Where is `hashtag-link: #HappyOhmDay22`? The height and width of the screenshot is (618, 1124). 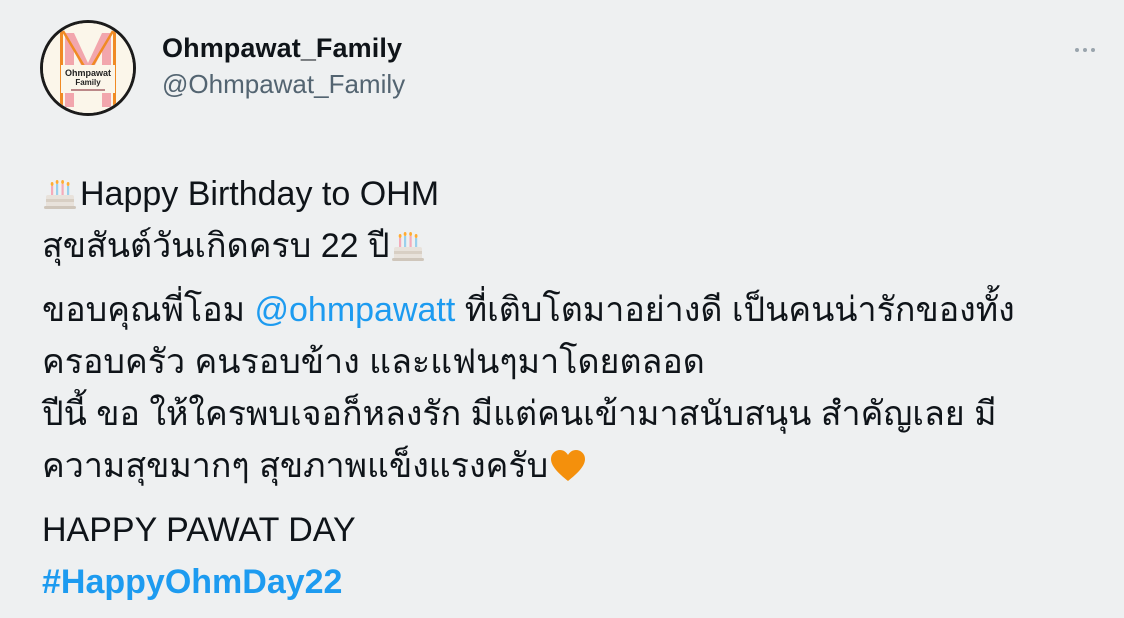 hashtag-link: #HappyOhmDay22 is located at coordinates (192, 582).